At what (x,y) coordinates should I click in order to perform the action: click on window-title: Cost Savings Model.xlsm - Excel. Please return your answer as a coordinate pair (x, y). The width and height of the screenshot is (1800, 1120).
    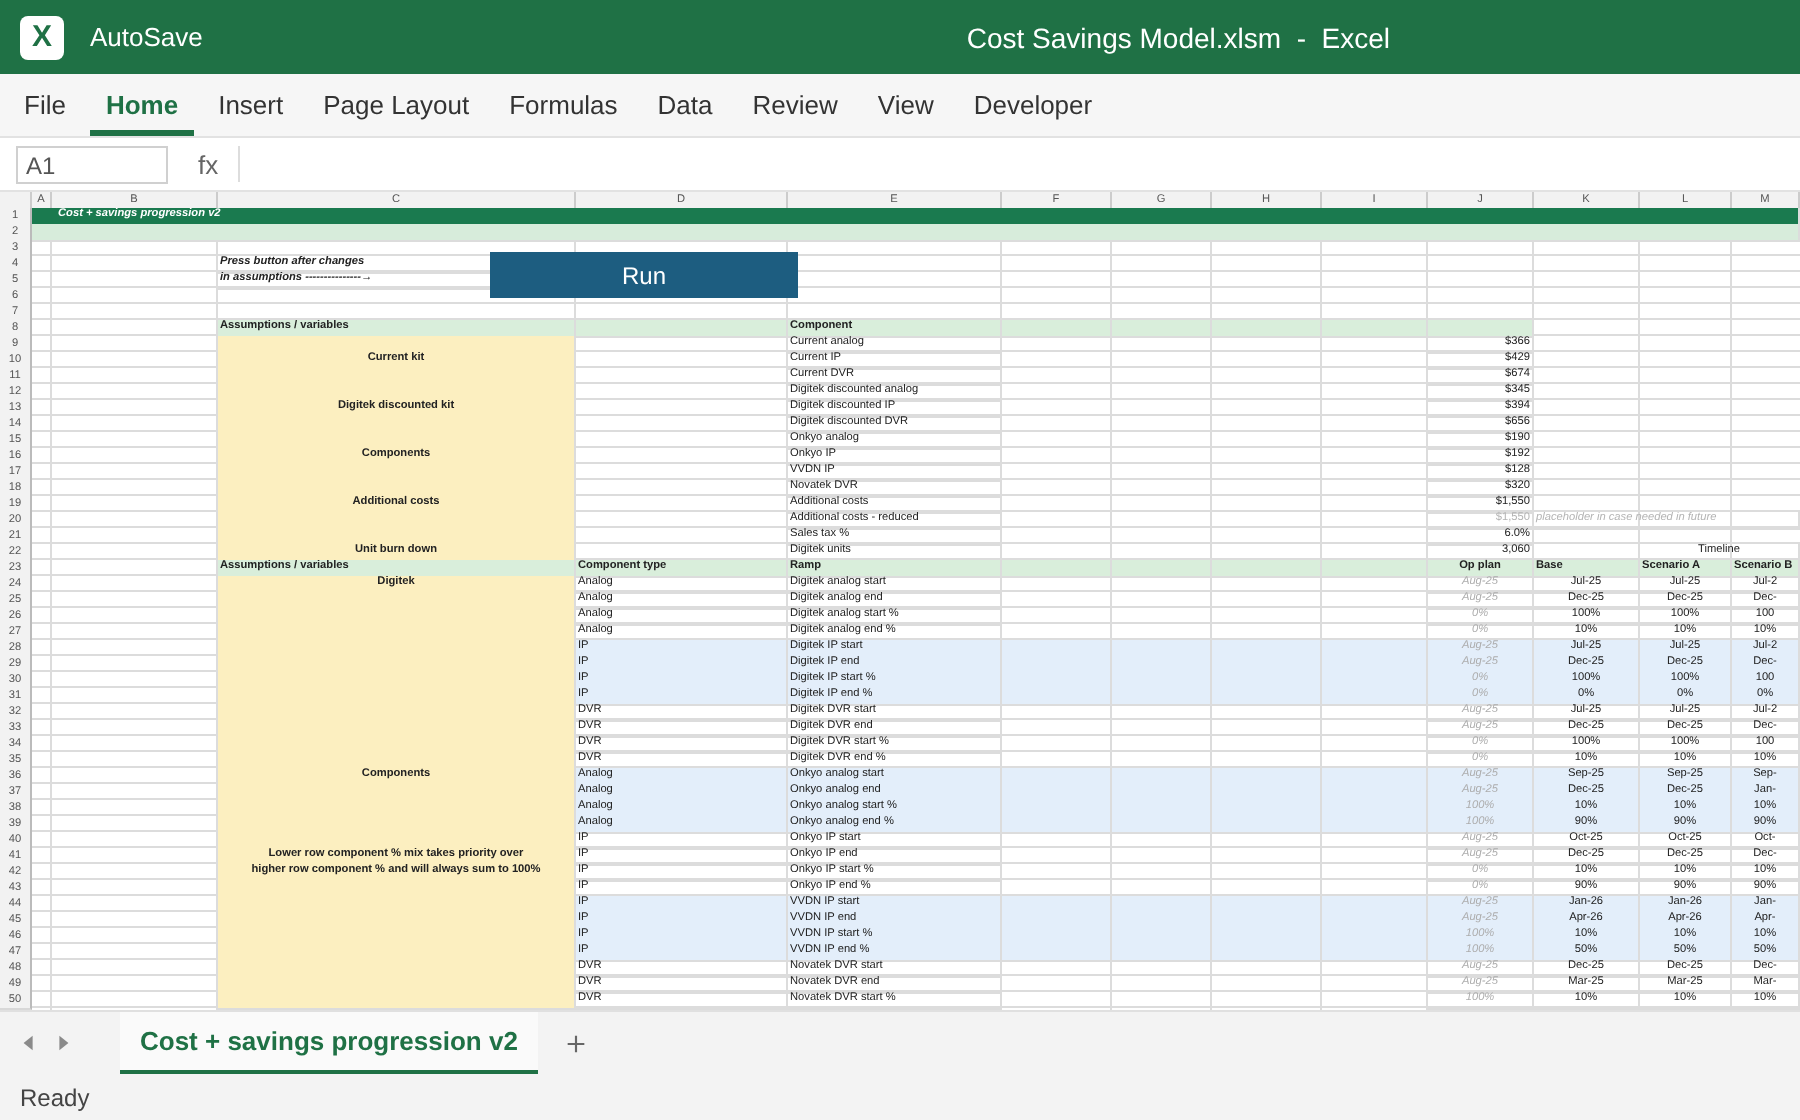
    Looking at the image, I should click on (1178, 37).